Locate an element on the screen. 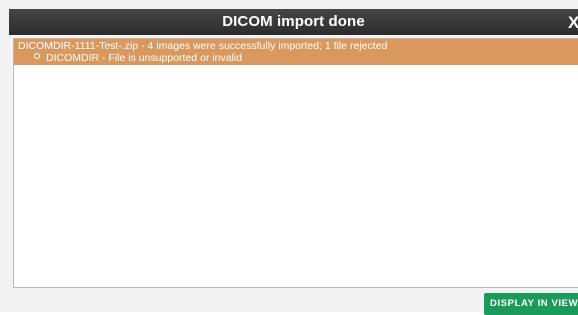 This screenshot has width=578, height=315. dialog-titlebar: DICOM import done X is located at coordinates (293, 22).